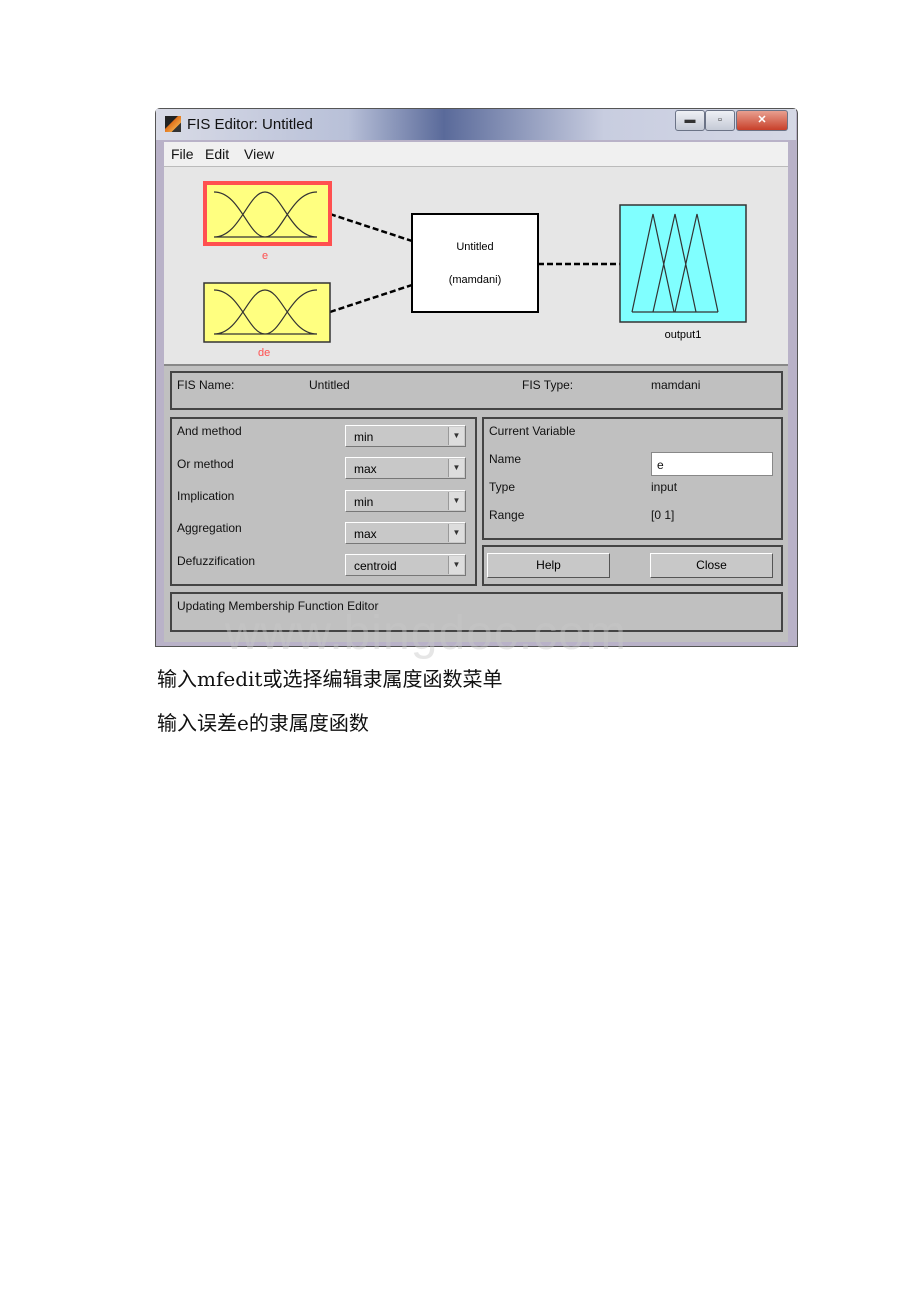  Describe the element at coordinates (502, 487) in the screenshot. I see `type-label: Type` at that location.